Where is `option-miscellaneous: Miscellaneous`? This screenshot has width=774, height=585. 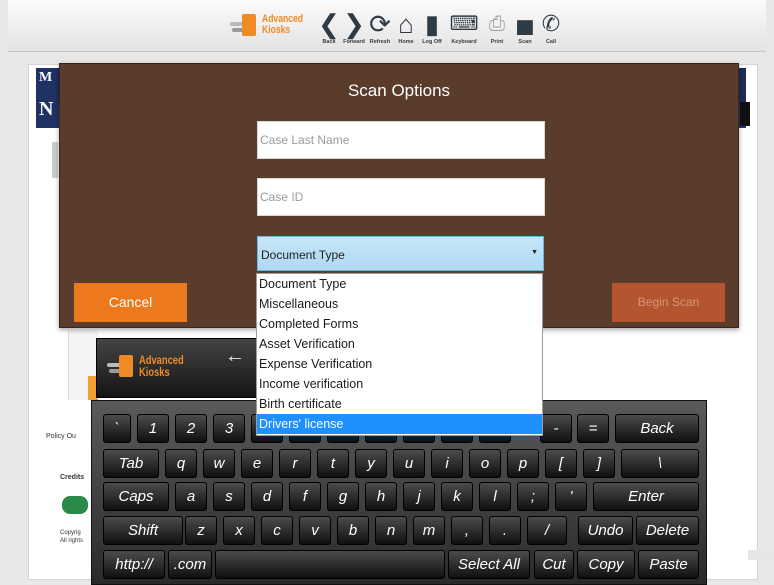
option-miscellaneous: Miscellaneous is located at coordinates (399, 304).